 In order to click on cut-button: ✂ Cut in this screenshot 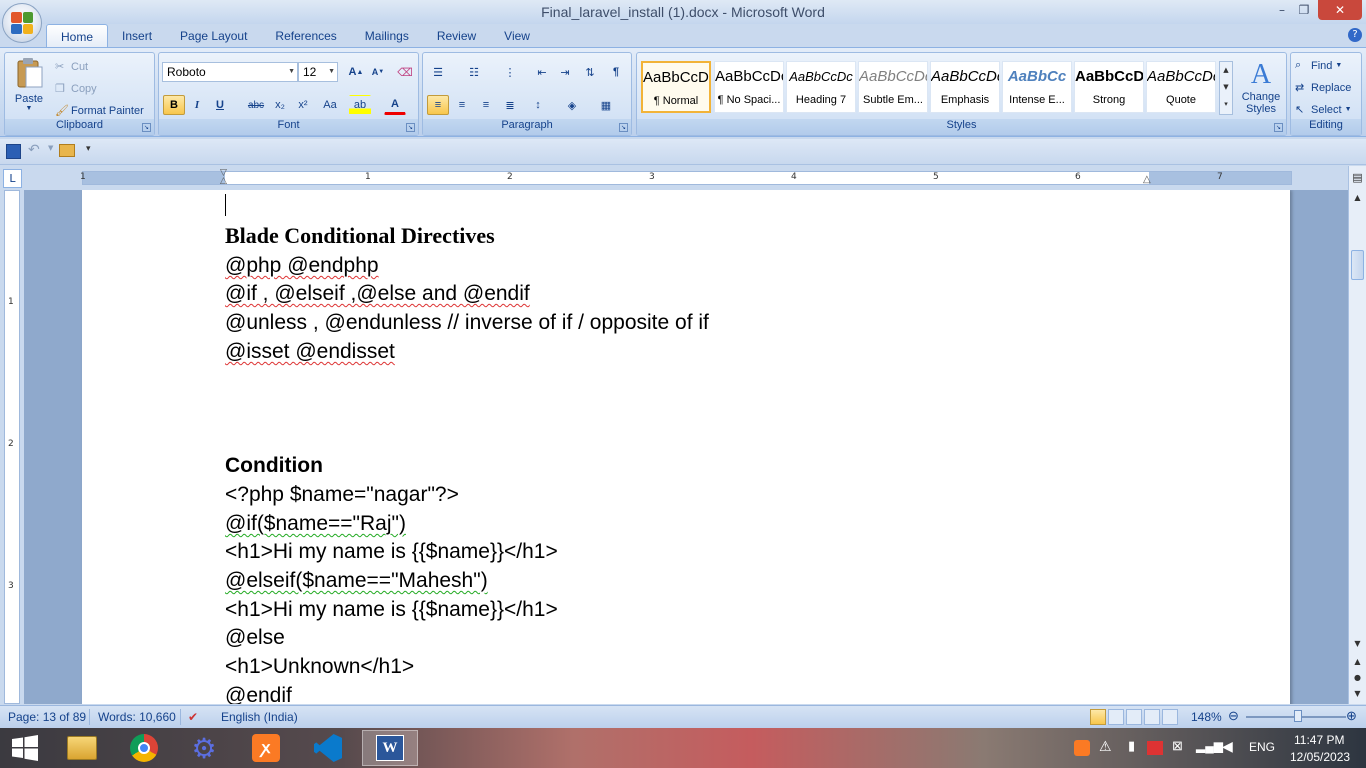, I will do `click(71, 67)`.